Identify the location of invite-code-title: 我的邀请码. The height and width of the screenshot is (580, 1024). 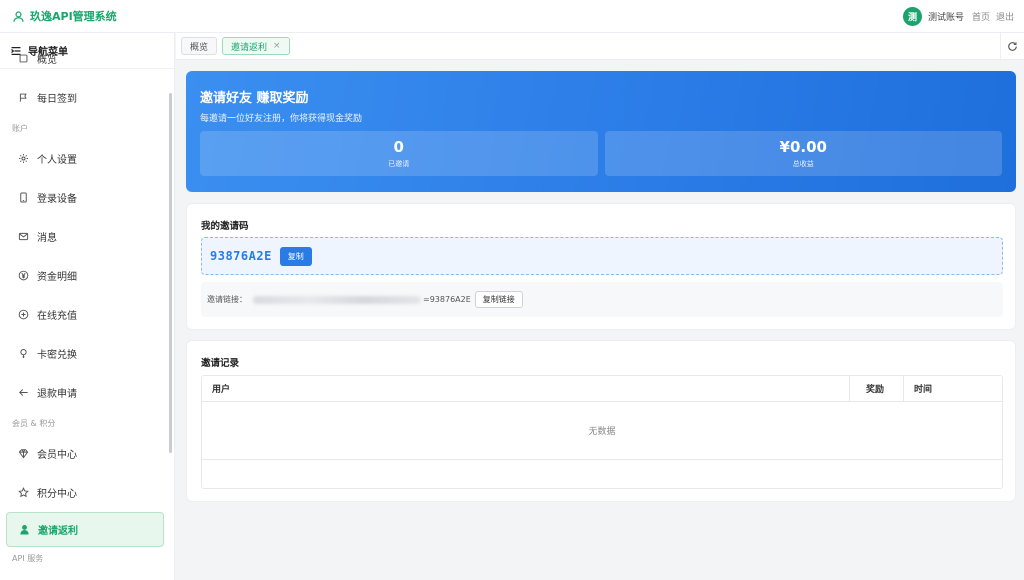
(225, 226).